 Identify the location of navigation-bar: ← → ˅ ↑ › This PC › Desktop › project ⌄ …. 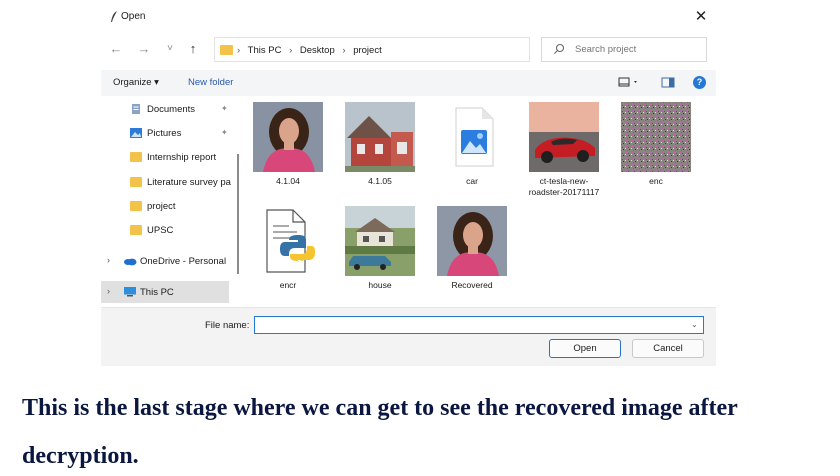
(408, 50).